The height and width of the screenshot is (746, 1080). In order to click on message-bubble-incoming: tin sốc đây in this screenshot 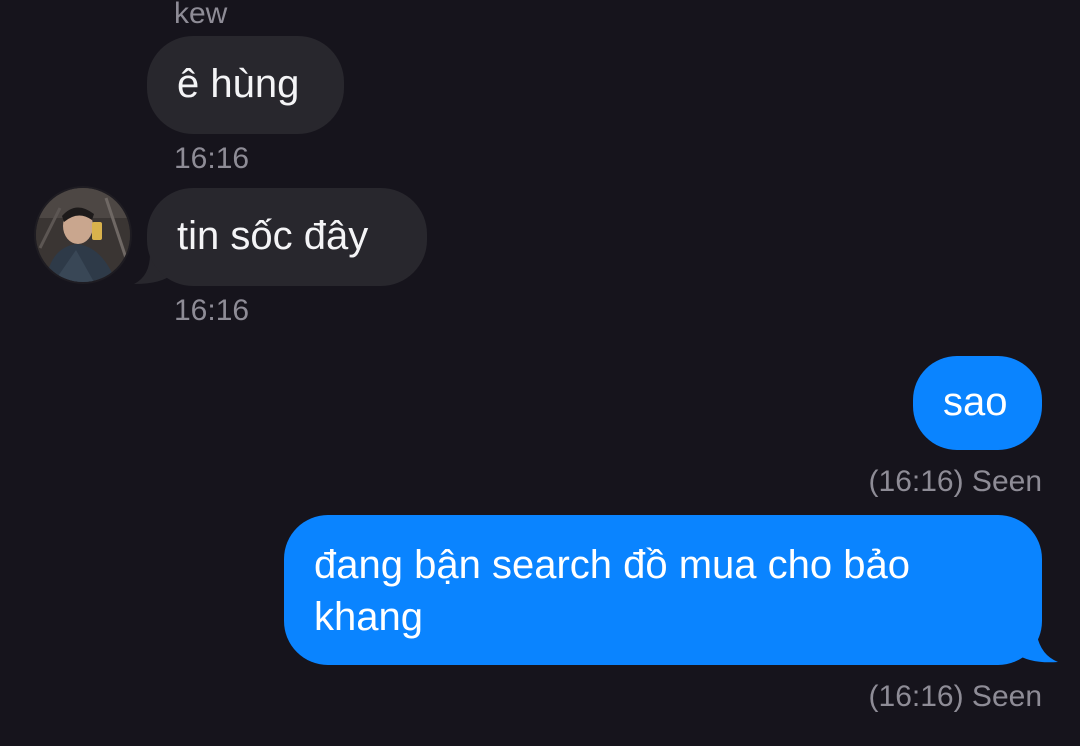, I will do `click(287, 237)`.